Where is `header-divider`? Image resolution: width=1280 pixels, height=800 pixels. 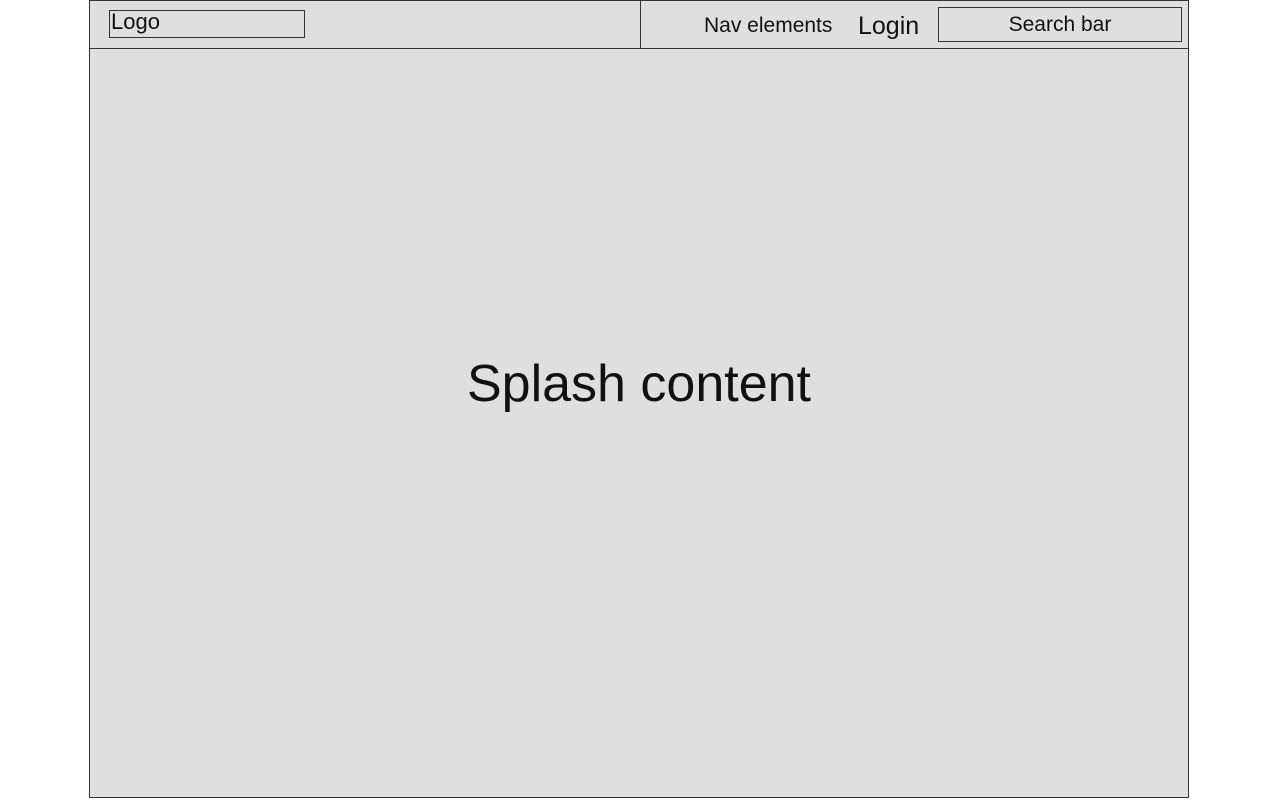
header-divider is located at coordinates (640, 25).